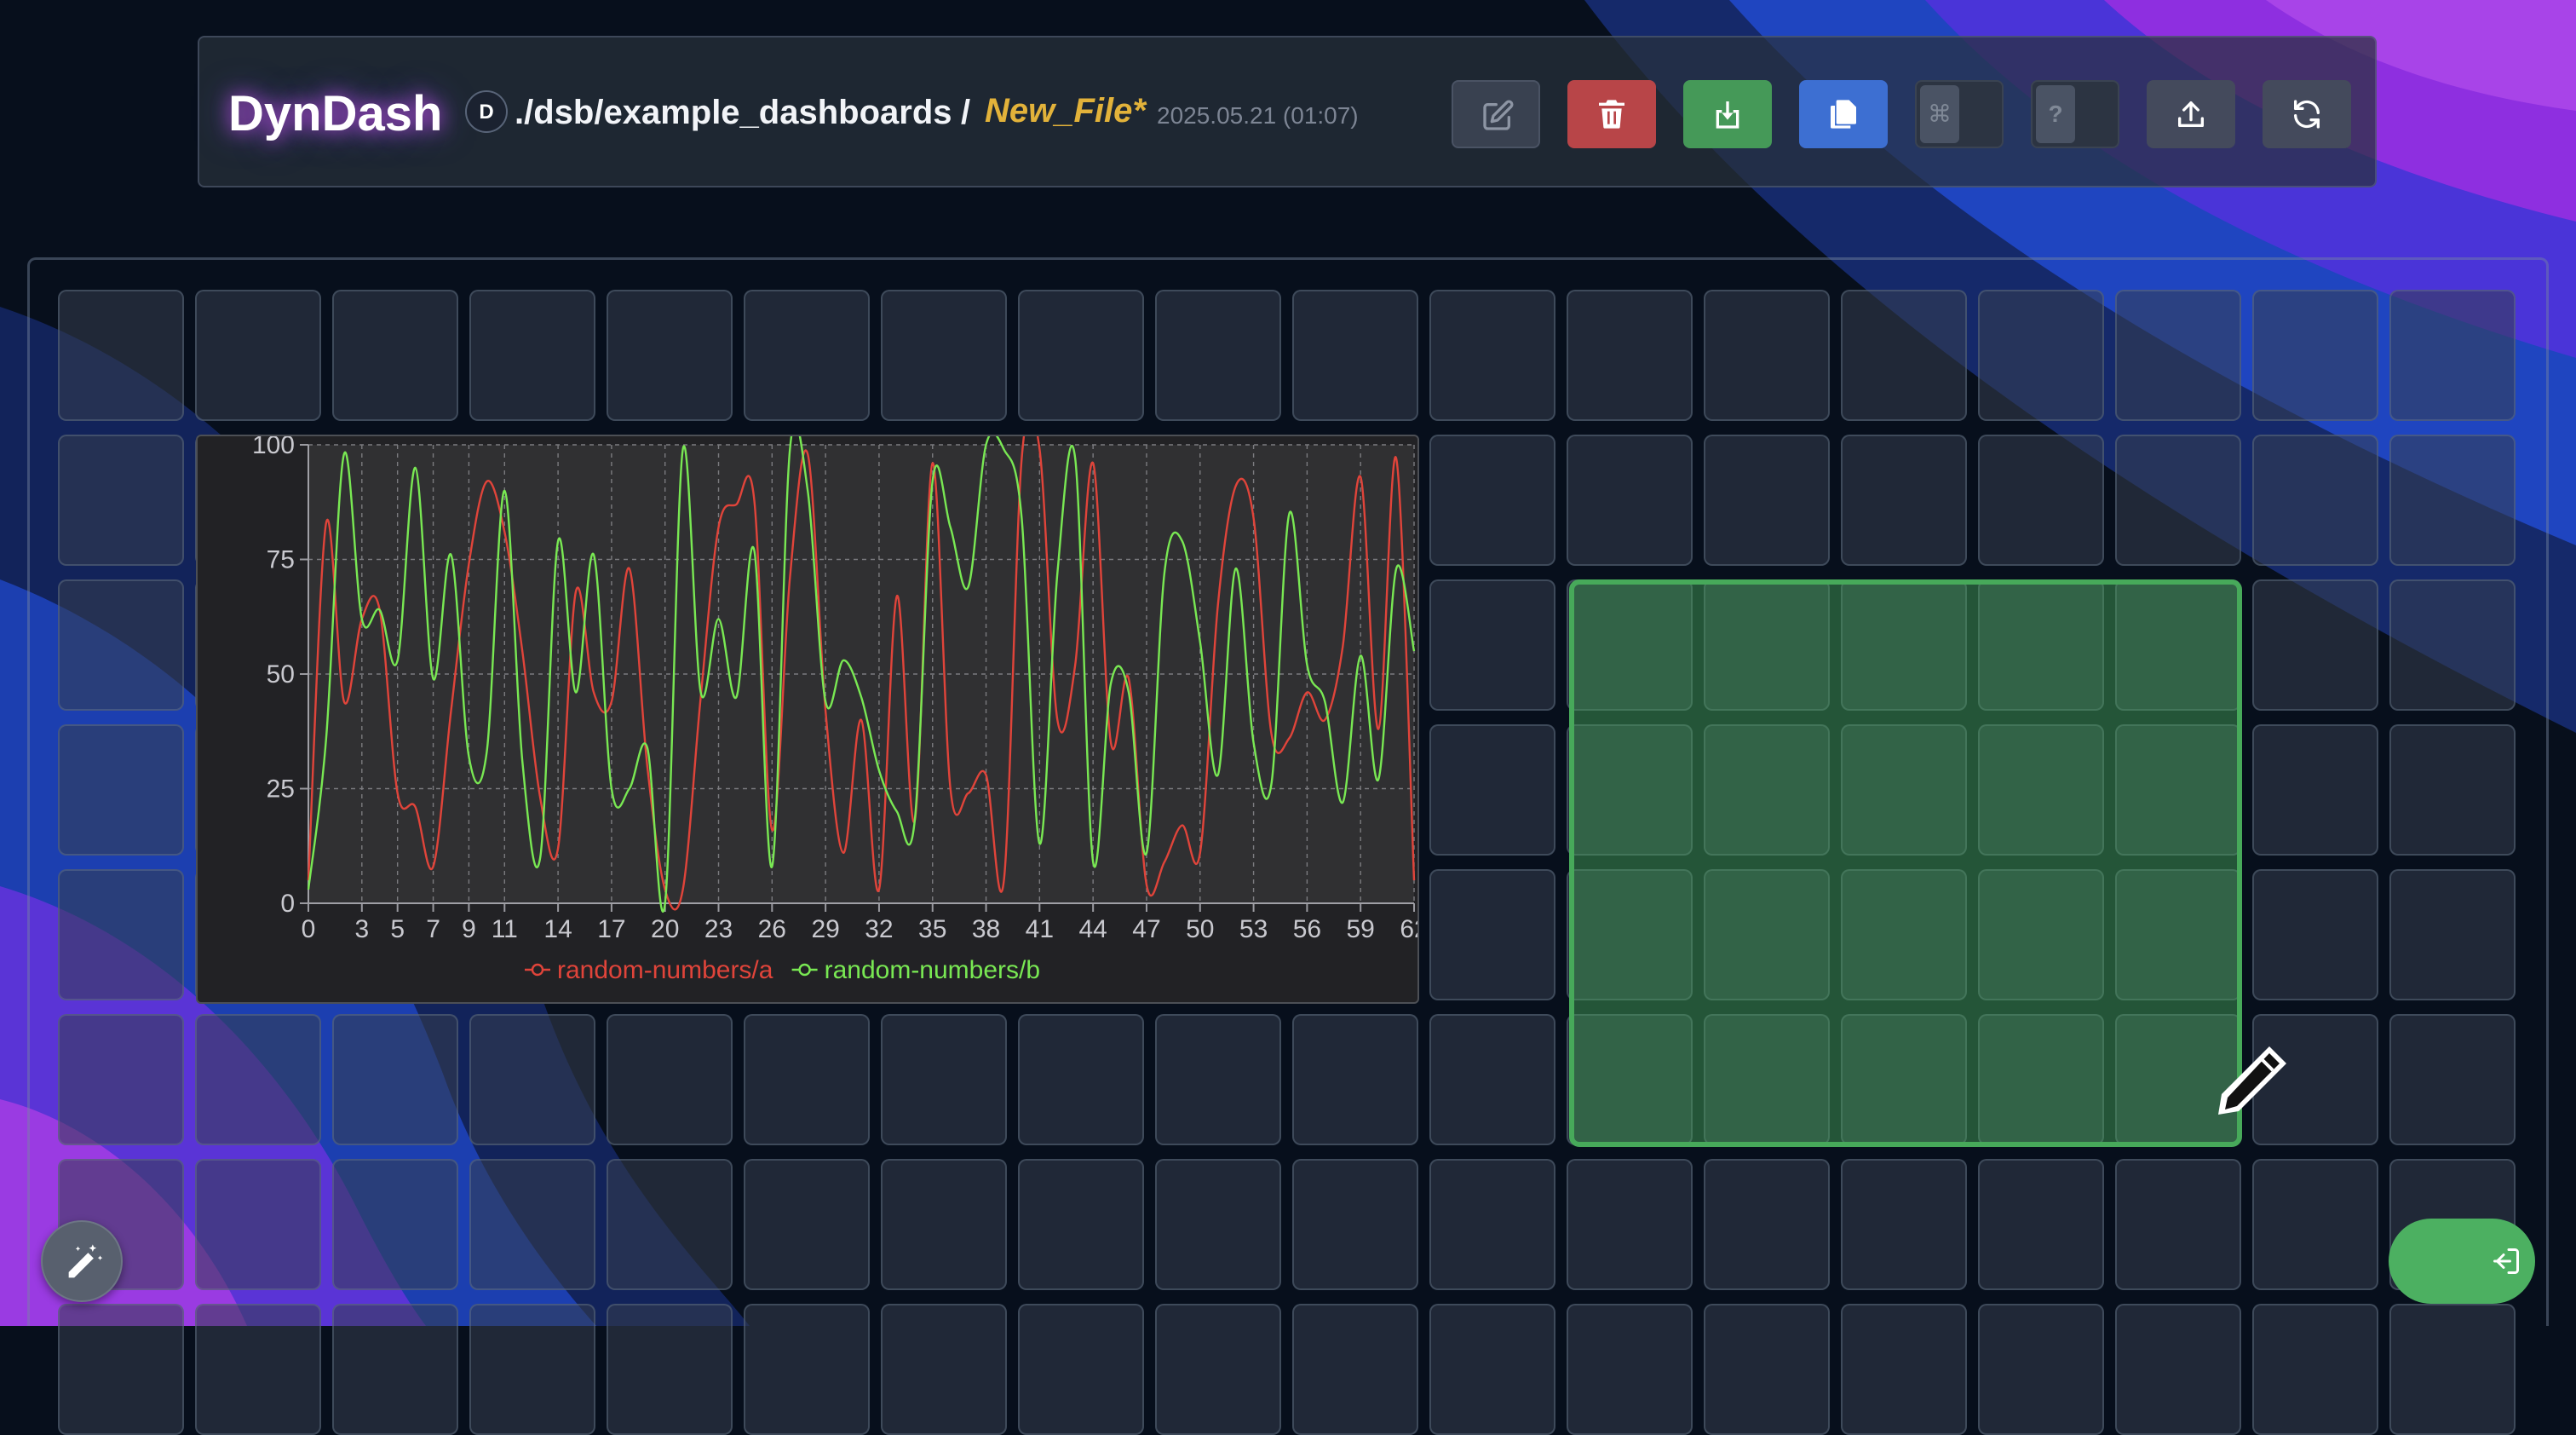  What do you see at coordinates (1065, 111) in the screenshot?
I see `file-name: New_File*` at bounding box center [1065, 111].